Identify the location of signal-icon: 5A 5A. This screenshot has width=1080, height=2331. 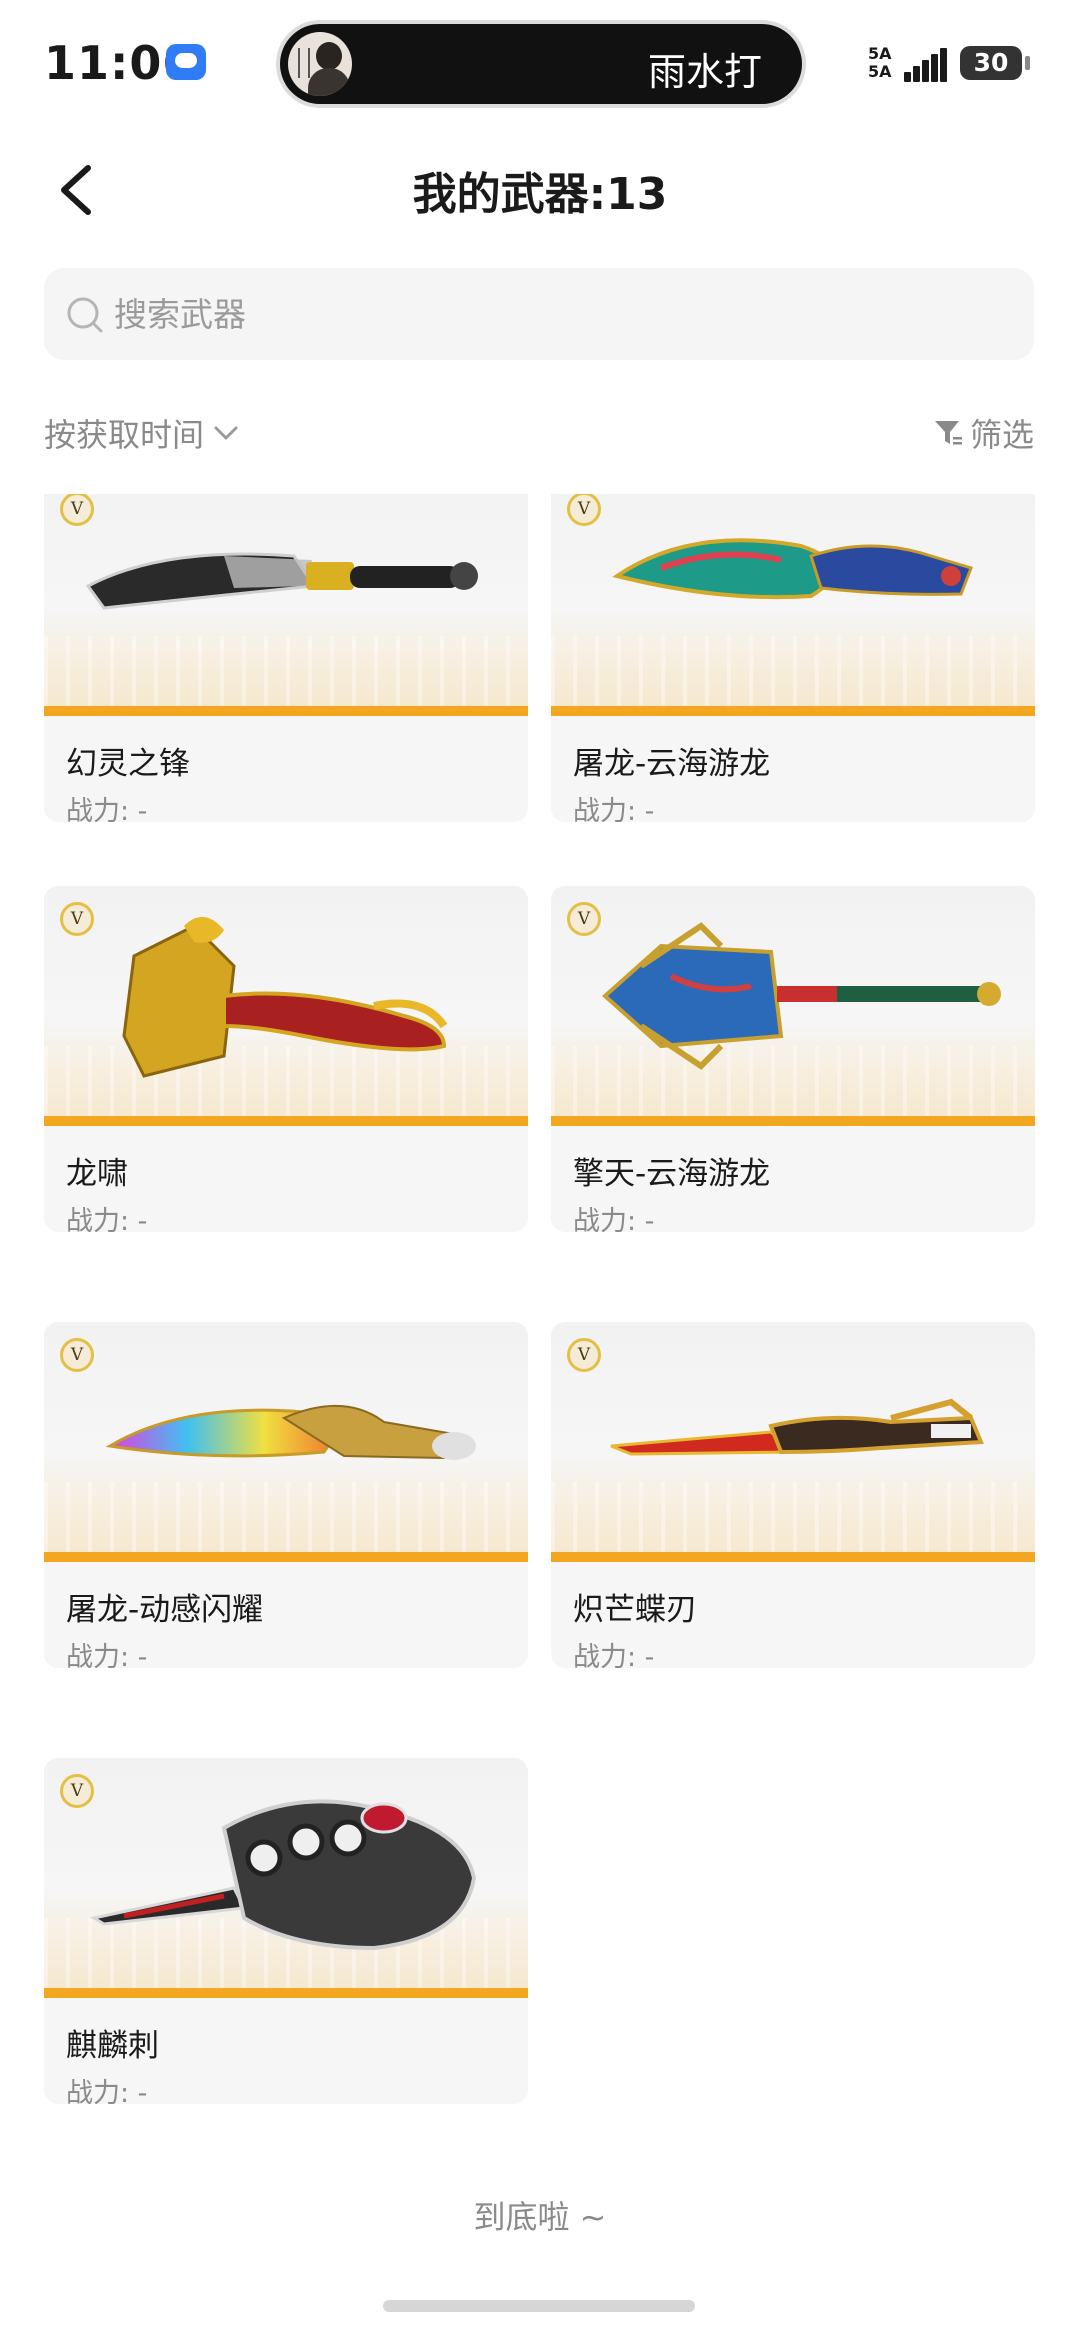
(908, 64).